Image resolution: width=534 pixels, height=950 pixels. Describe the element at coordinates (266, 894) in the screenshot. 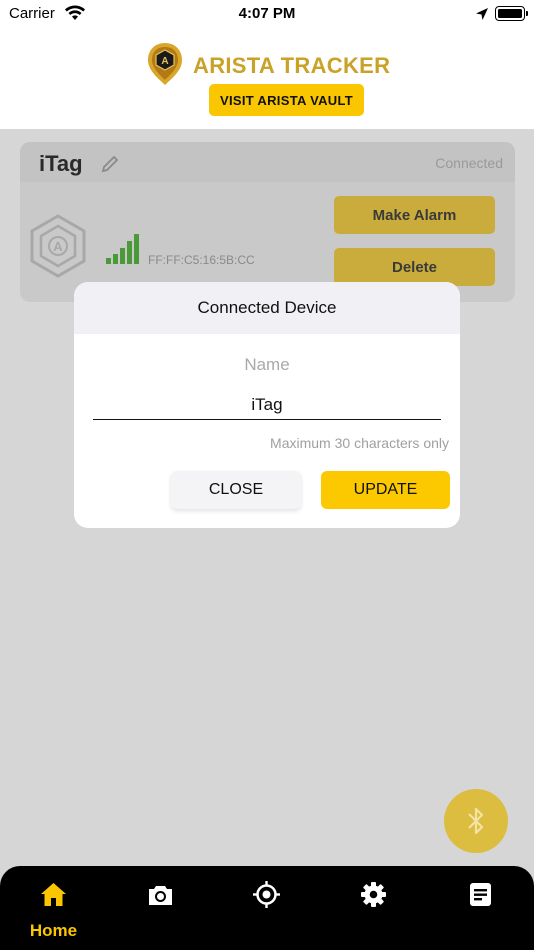

I see `target-icon` at that location.